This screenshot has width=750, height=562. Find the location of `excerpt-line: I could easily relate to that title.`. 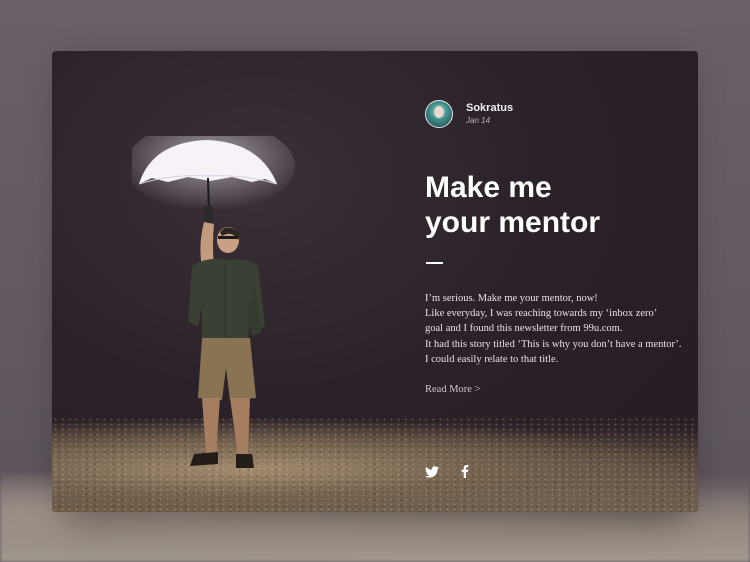

excerpt-line: I could easily relate to that title. is located at coordinates (492, 359).